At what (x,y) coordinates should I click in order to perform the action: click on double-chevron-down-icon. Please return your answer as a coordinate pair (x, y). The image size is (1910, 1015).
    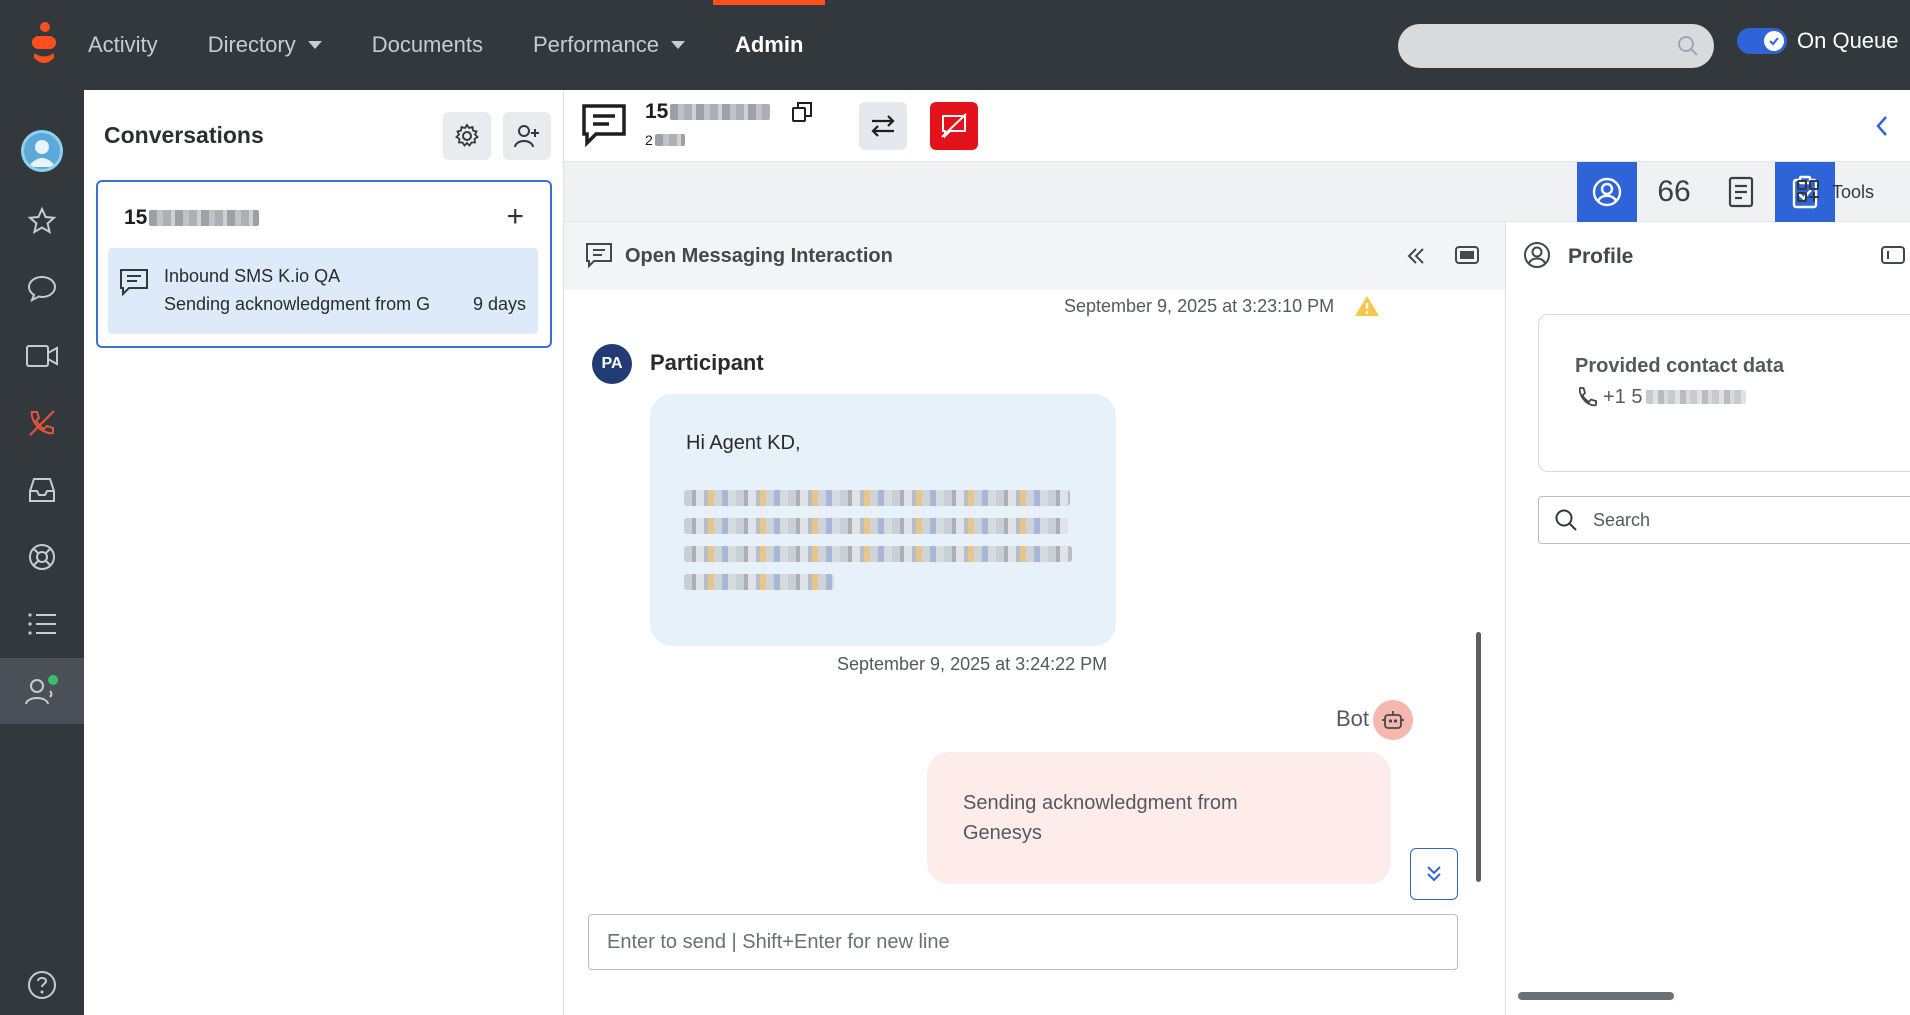
    Looking at the image, I should click on (1434, 874).